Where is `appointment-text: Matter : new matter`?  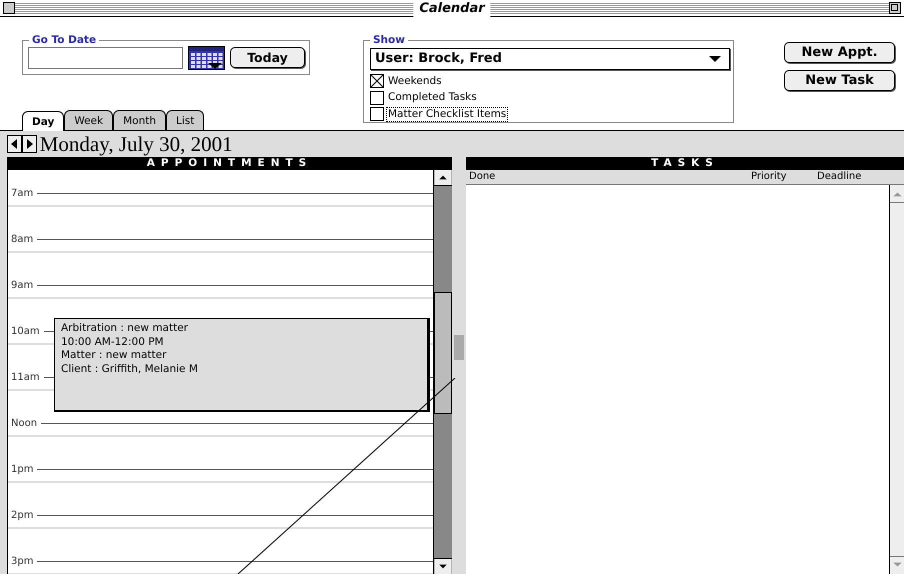
appointment-text: Matter : new matter is located at coordinates (114, 356).